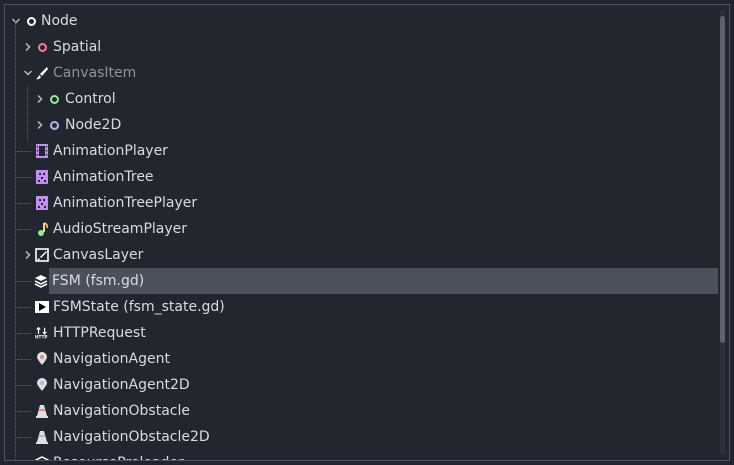 The height and width of the screenshot is (465, 734). Describe the element at coordinates (77, 47) in the screenshot. I see `tree-item-label: Spatial` at that location.